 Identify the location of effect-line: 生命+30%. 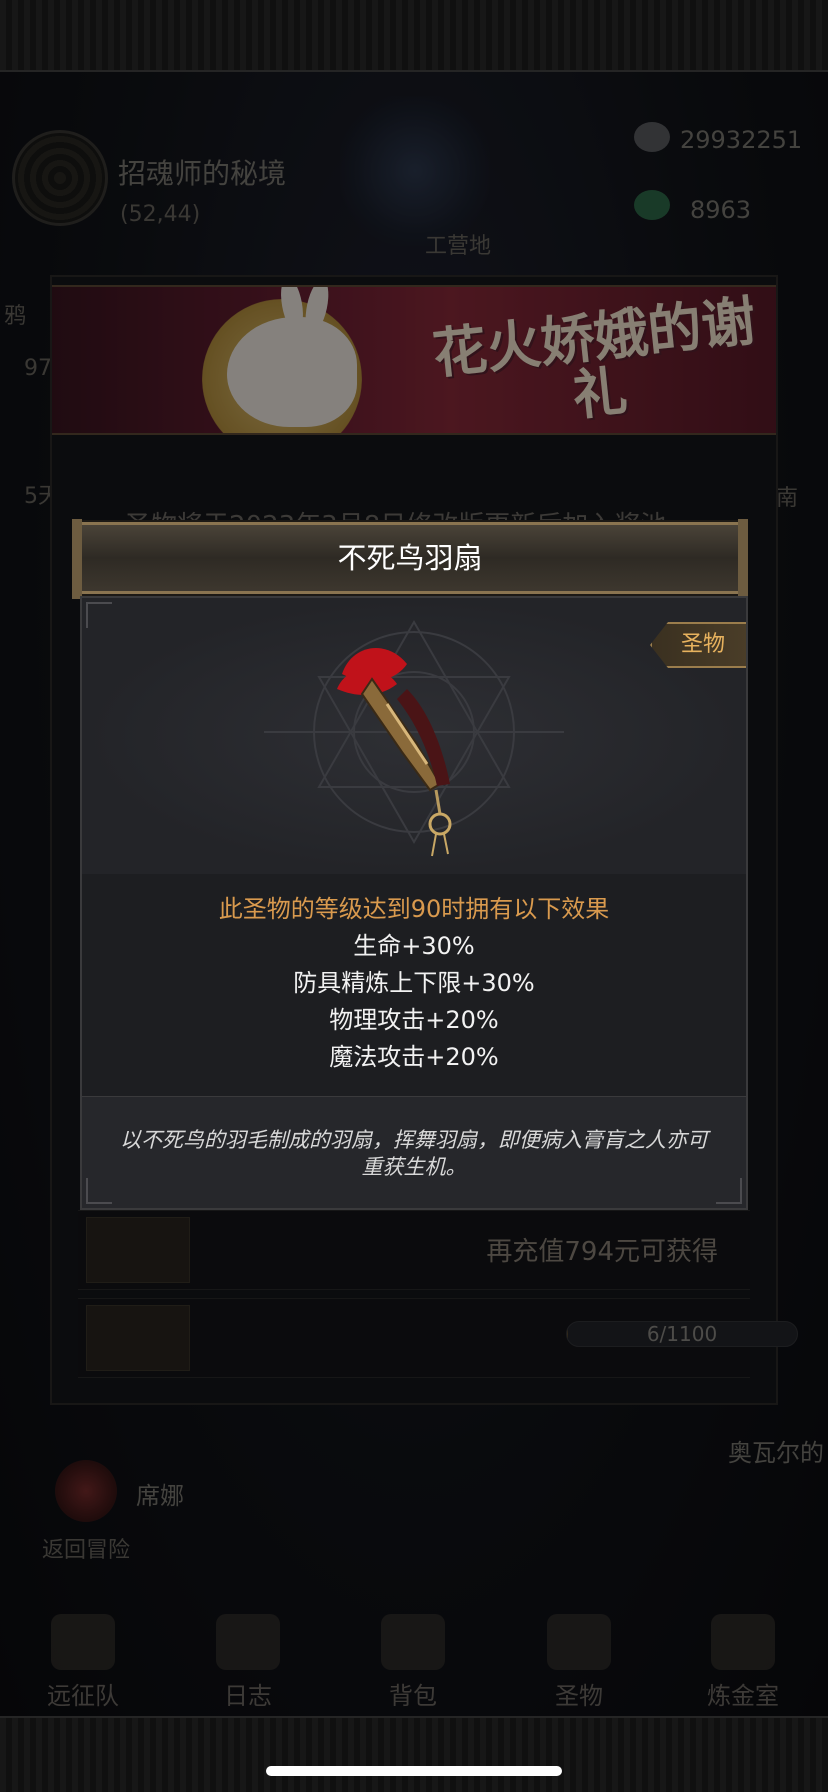
(414, 946).